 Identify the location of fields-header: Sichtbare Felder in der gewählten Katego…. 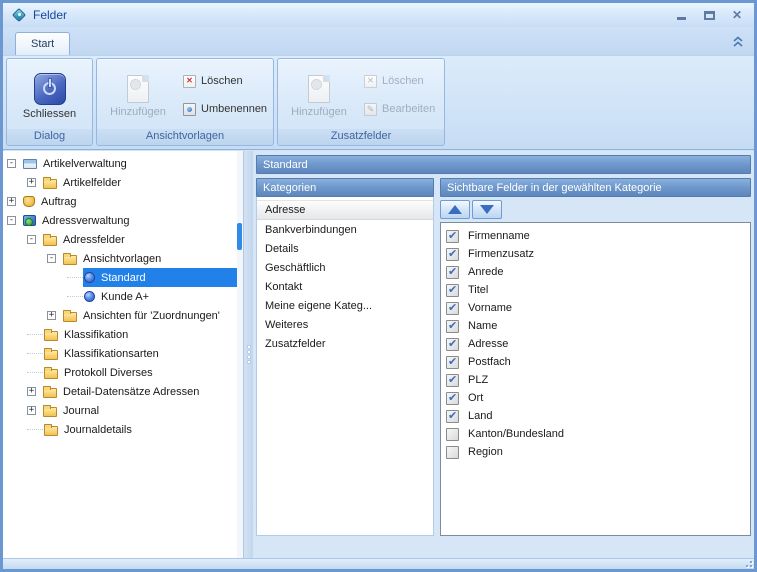
(595, 187).